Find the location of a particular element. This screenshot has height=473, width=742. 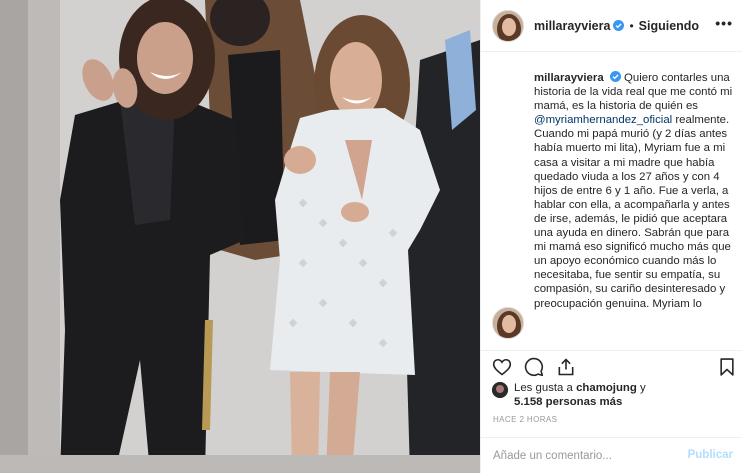

author-username: millarayviera is located at coordinates (572, 26).